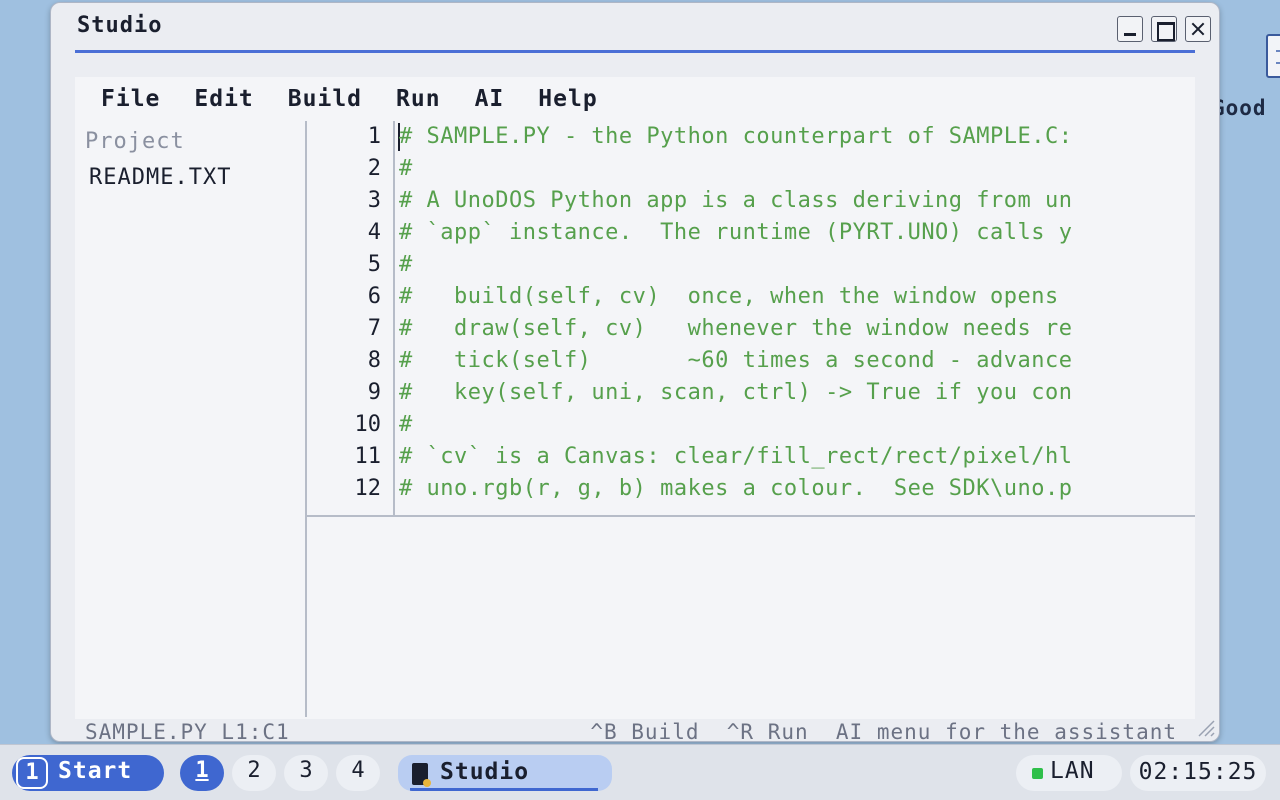 Image resolution: width=1280 pixels, height=800 pixels. What do you see at coordinates (374, 232) in the screenshot?
I see `line-number: 4` at bounding box center [374, 232].